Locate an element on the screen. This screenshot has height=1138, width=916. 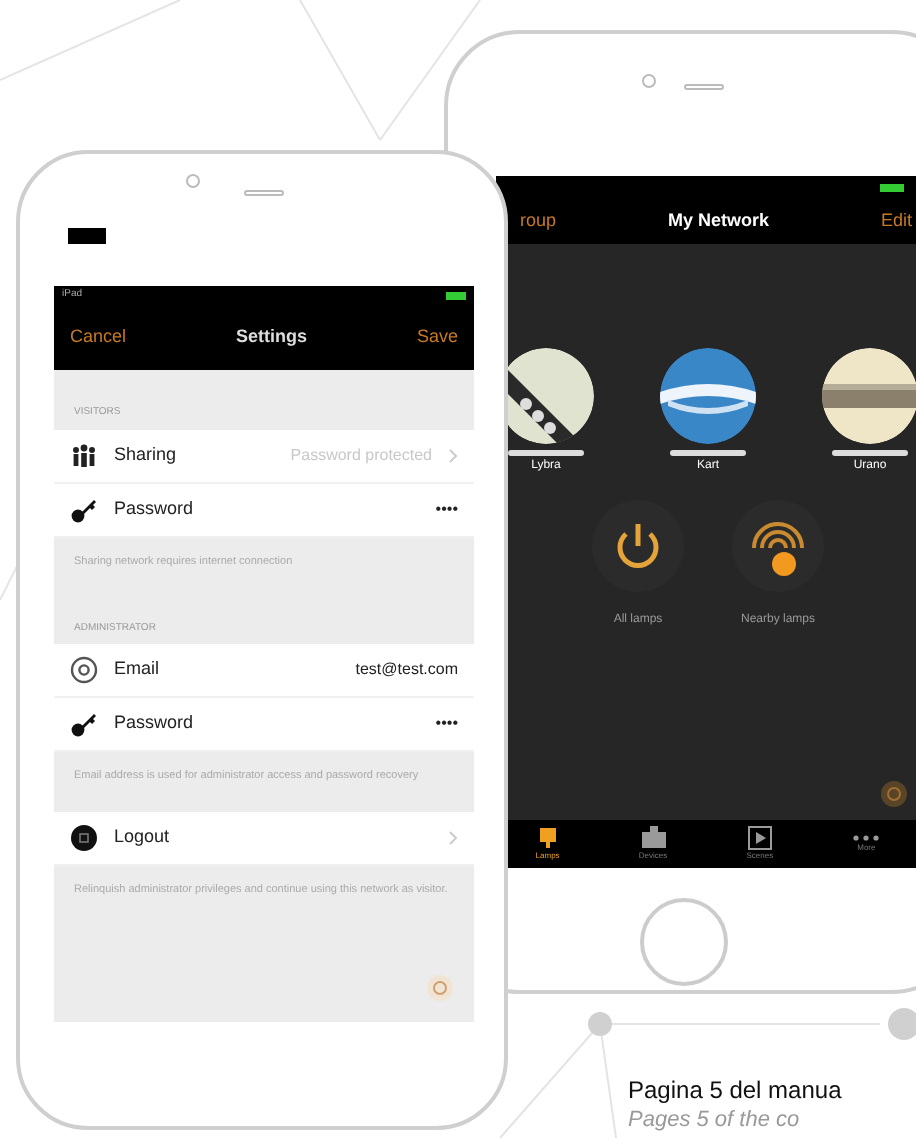
node-dot is located at coordinates (600, 1024).